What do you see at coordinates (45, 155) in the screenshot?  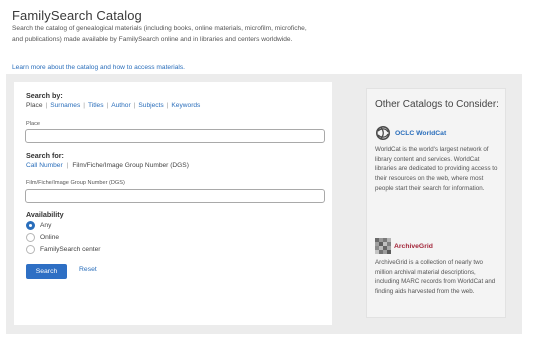 I see `search-for-label: Search for:` at bounding box center [45, 155].